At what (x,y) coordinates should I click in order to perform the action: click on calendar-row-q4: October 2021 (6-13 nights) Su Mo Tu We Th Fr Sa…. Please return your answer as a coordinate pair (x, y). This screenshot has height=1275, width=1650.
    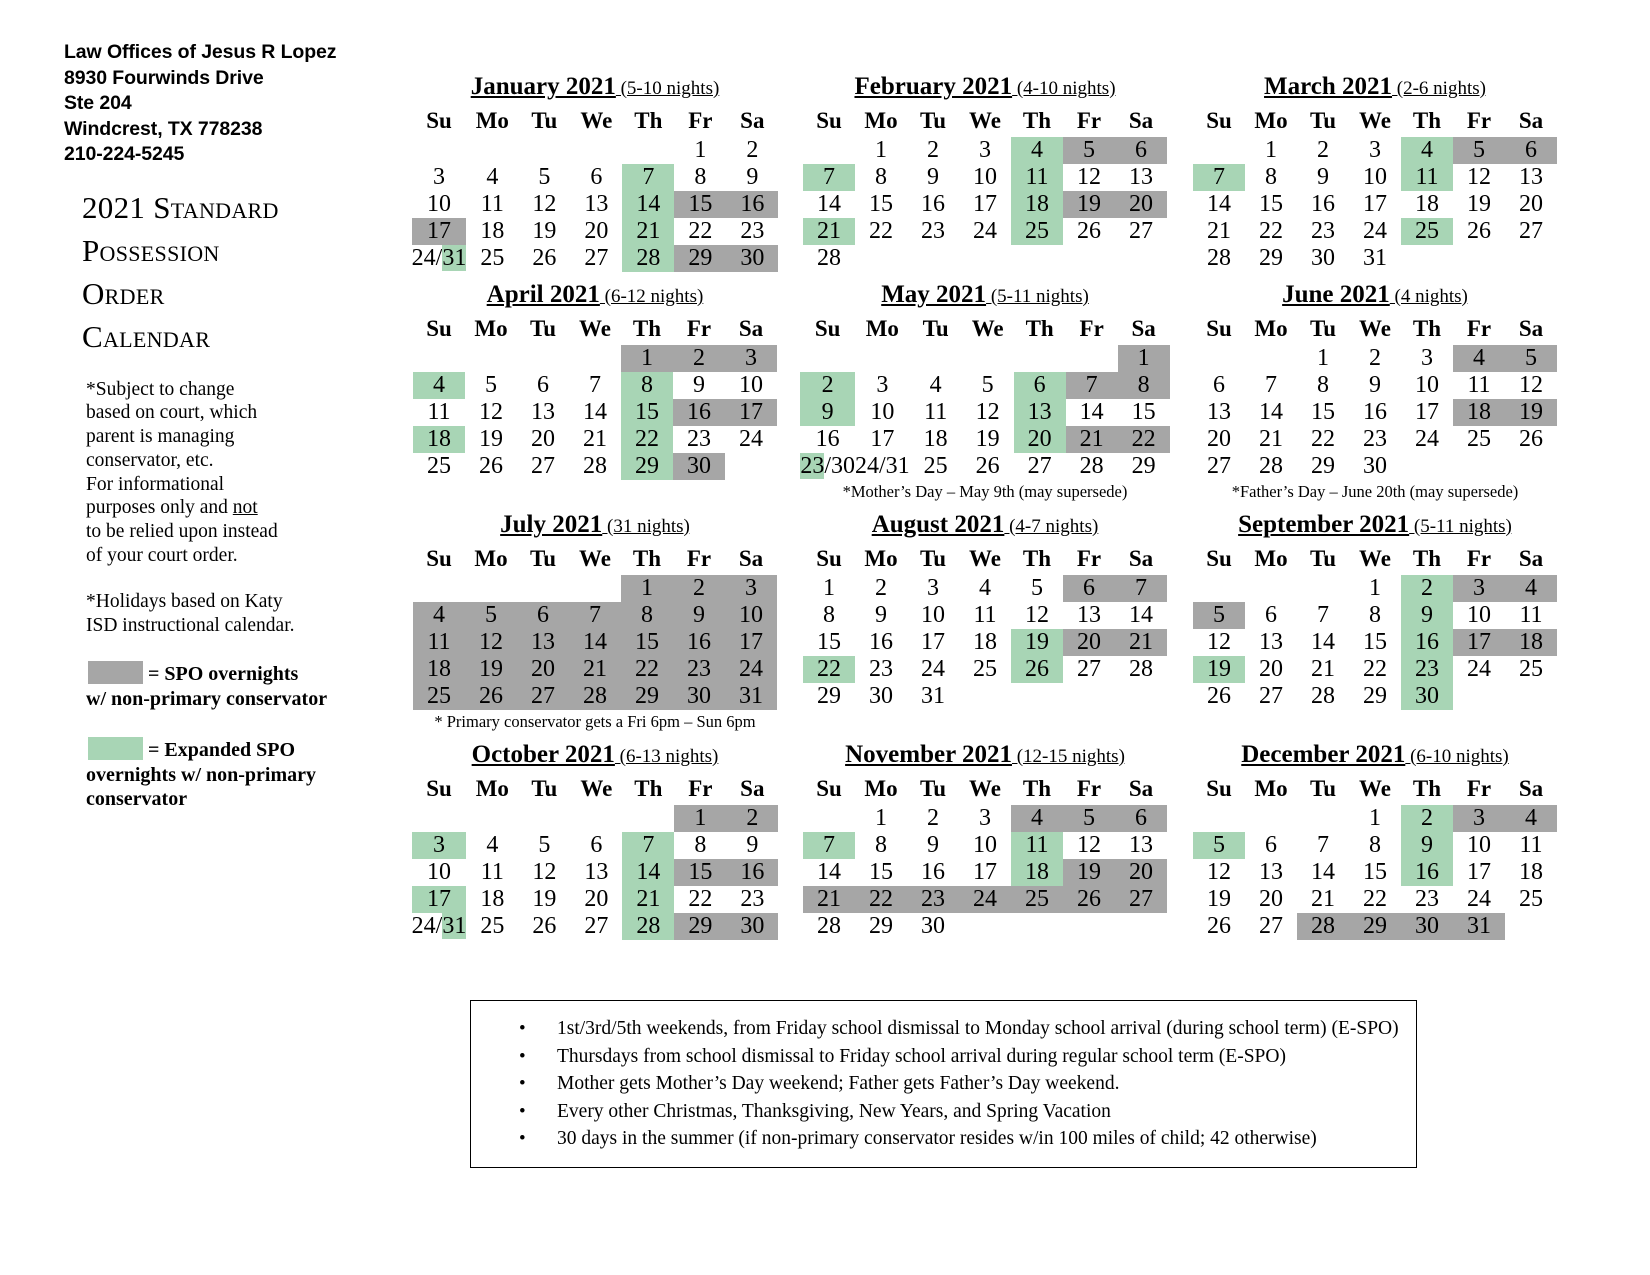
    Looking at the image, I should click on (990, 841).